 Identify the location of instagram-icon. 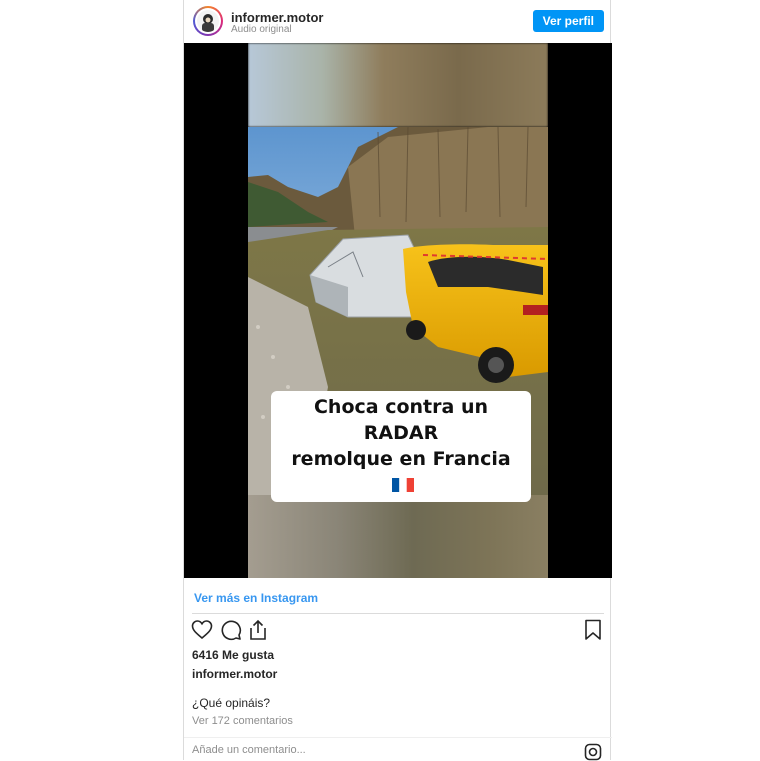
(593, 752).